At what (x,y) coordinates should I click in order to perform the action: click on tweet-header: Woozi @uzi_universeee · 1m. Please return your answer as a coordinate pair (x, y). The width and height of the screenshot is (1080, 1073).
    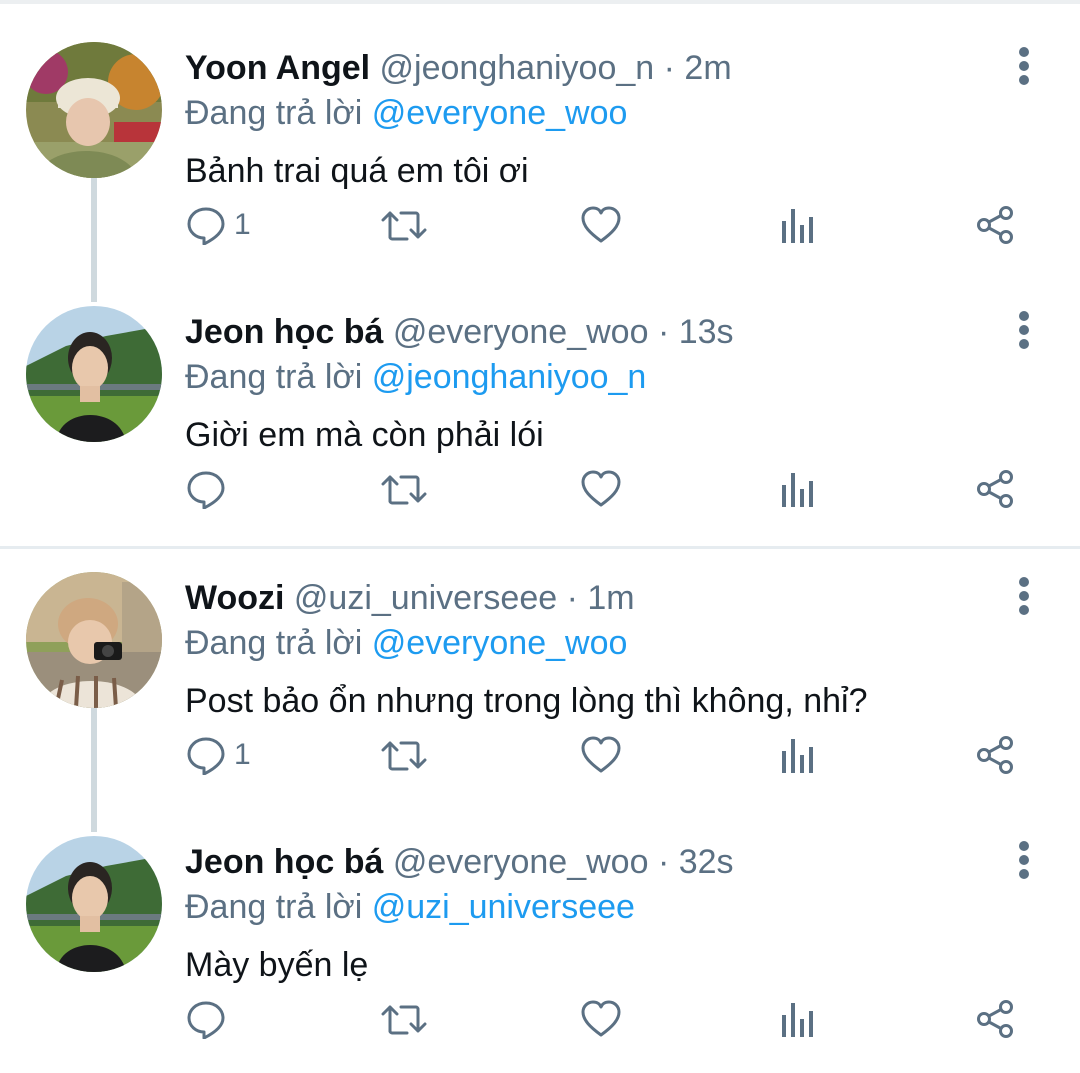
    Looking at the image, I should click on (410, 598).